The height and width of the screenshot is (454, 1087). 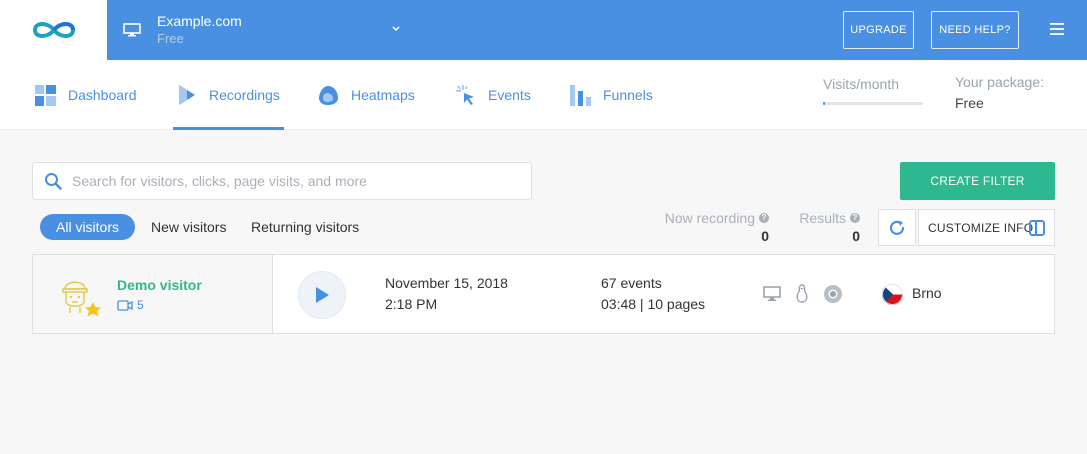 What do you see at coordinates (878, 30) in the screenshot?
I see `upgrade-button: UPGRADE` at bounding box center [878, 30].